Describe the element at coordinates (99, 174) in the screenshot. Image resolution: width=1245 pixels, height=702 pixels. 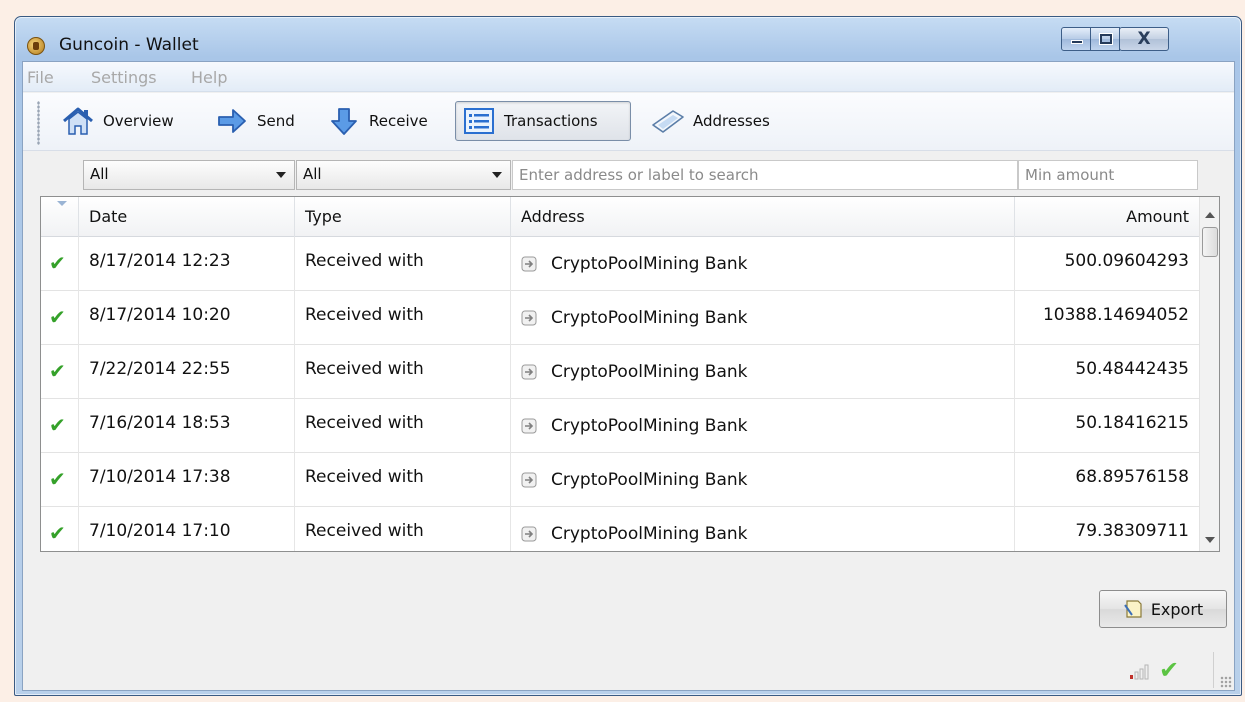
I see `date-filter-value: All` at that location.